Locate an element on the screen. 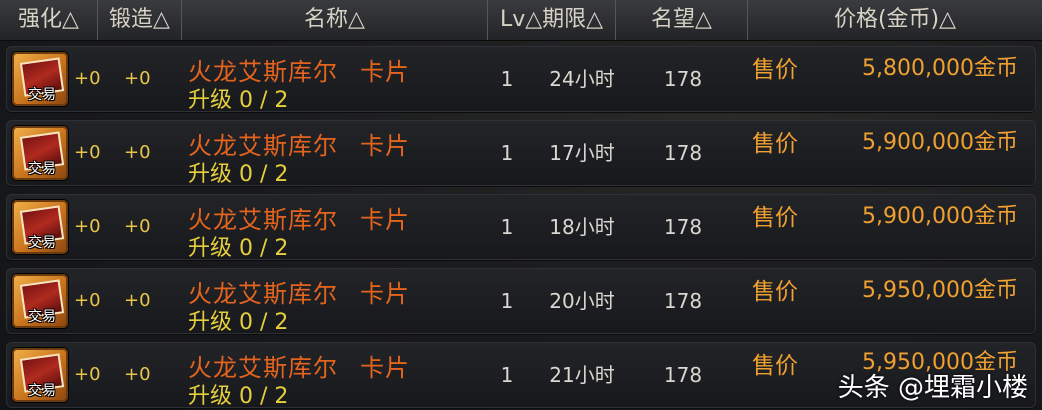 Image resolution: width=1042 pixels, height=410 pixels. table-header: 强化△ 锻造△ 名称△ Lv△期限△ 名望△ 价格(金币)△ is located at coordinates (521, 20).